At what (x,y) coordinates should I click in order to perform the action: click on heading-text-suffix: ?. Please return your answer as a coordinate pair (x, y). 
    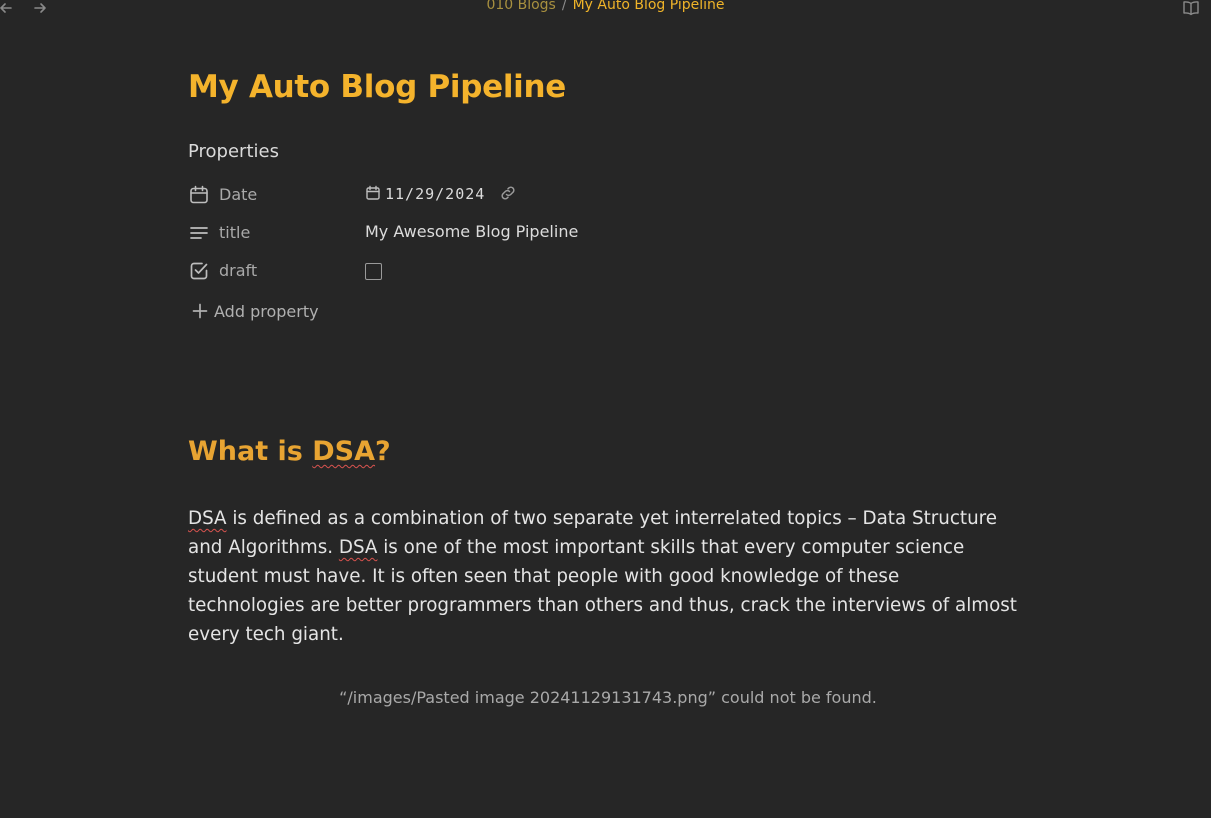
    Looking at the image, I should click on (383, 451).